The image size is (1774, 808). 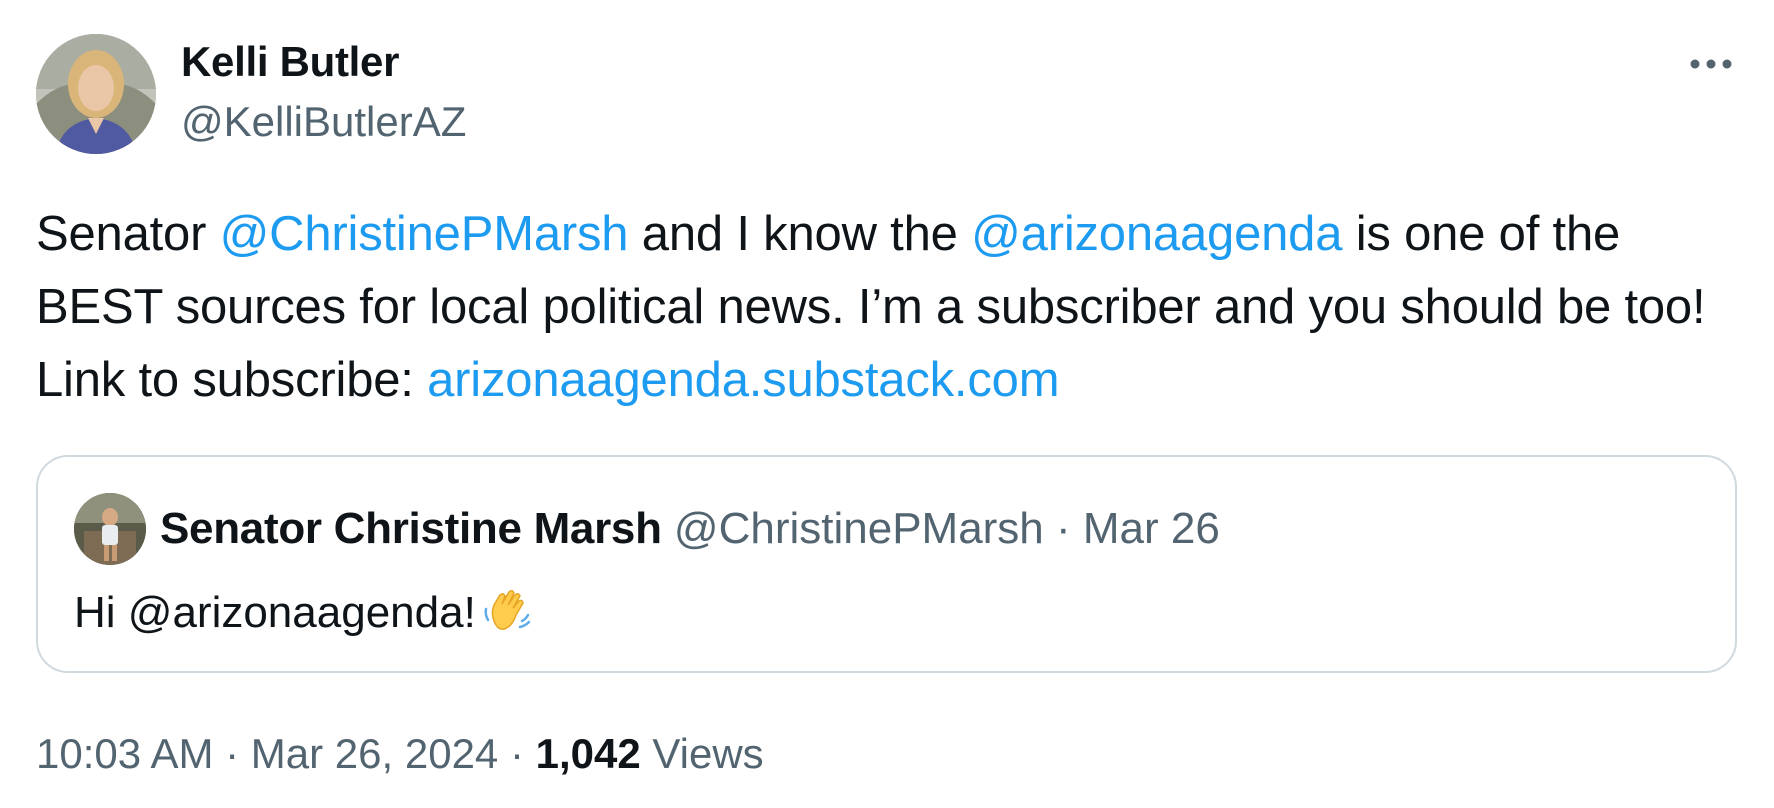 I want to click on quoted-tweet-text: Hi @arizonaagenda!, so click(x=303, y=617).